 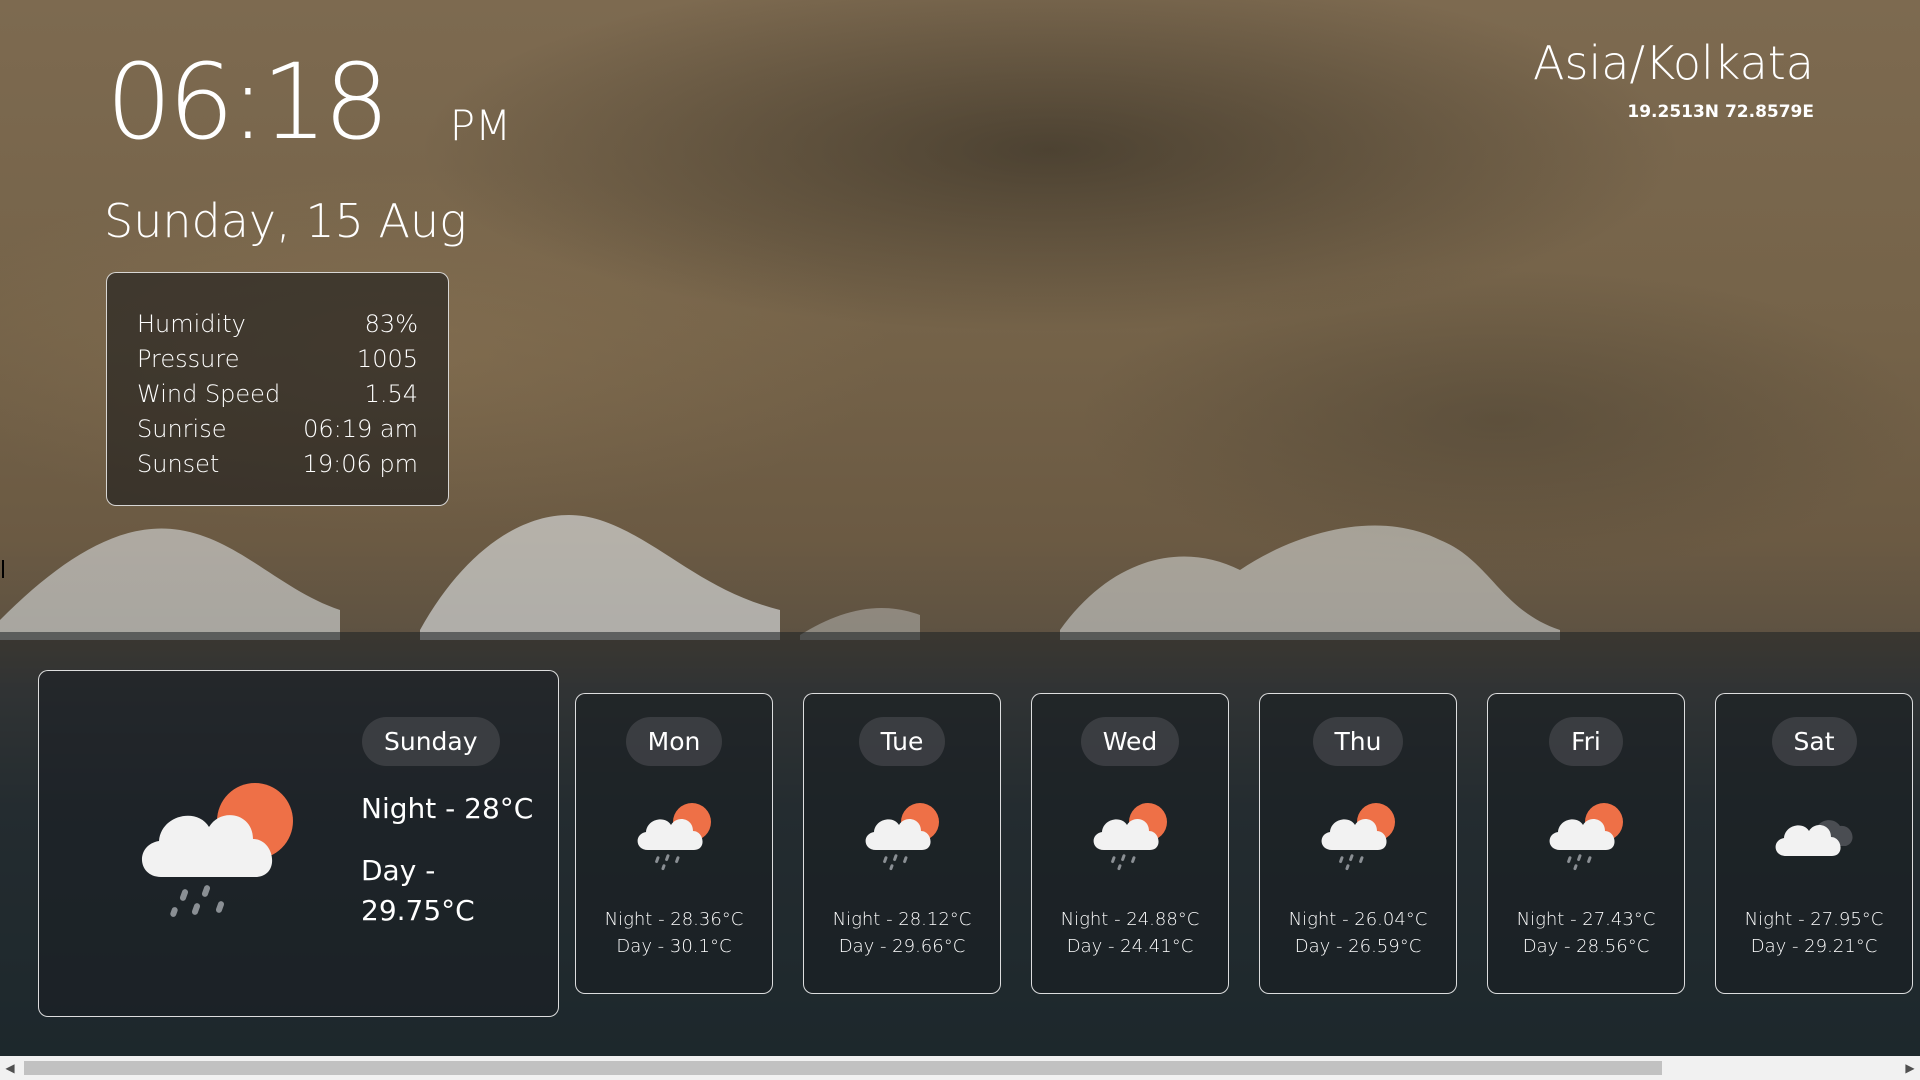 I want to click on forecast-day-pill: Wed, so click(x=1130, y=741).